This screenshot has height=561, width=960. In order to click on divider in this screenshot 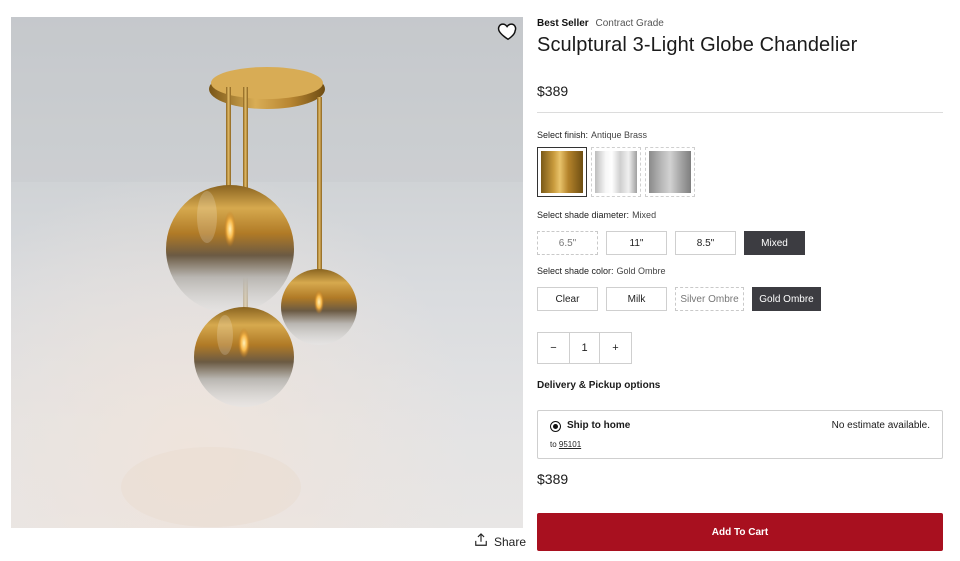, I will do `click(740, 112)`.